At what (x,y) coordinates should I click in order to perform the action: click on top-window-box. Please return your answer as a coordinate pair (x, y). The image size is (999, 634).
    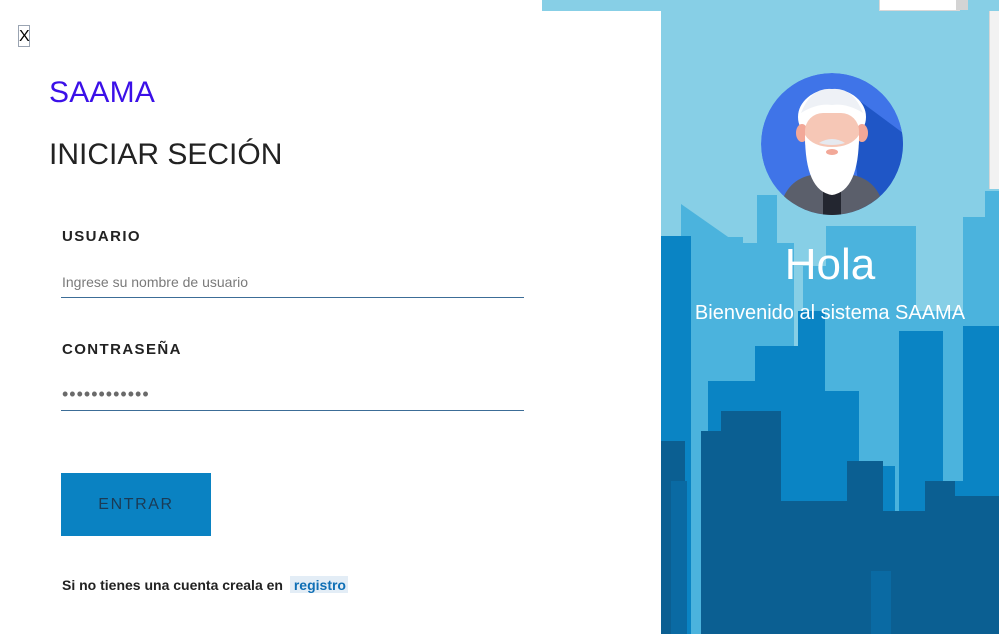
    Looking at the image, I should click on (919, 5).